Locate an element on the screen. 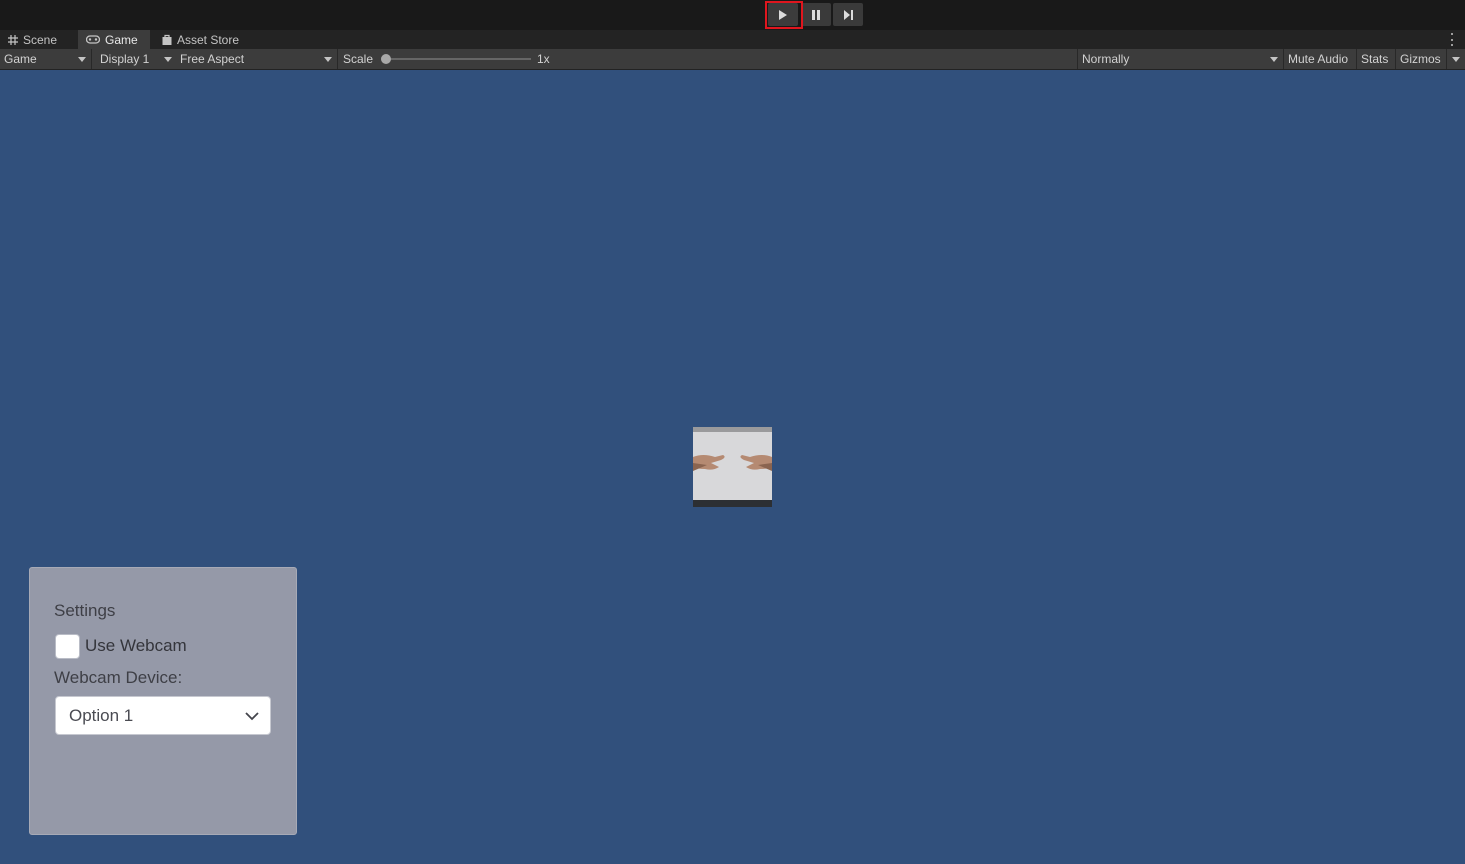 This screenshot has height=864, width=1465. gizmos-dropdown is located at coordinates (1456, 59).